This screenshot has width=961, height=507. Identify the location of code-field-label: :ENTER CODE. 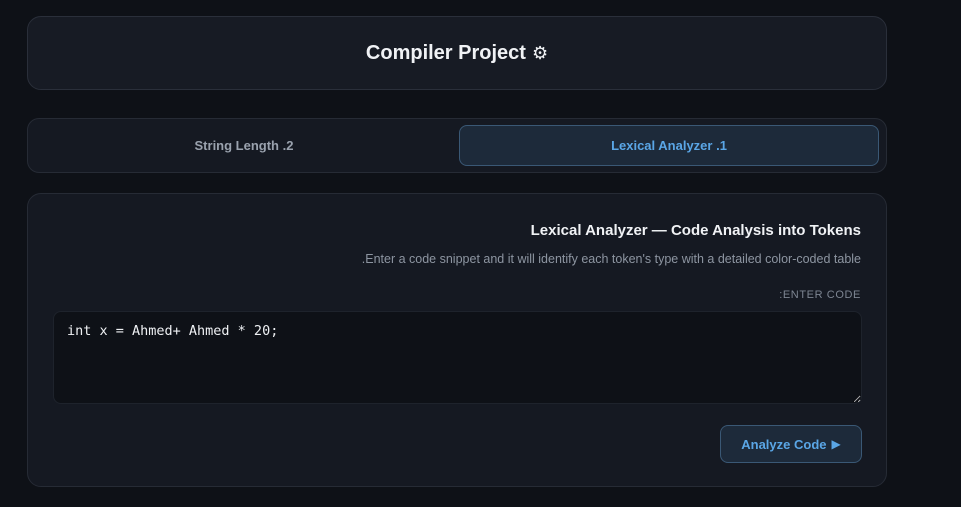
(820, 295).